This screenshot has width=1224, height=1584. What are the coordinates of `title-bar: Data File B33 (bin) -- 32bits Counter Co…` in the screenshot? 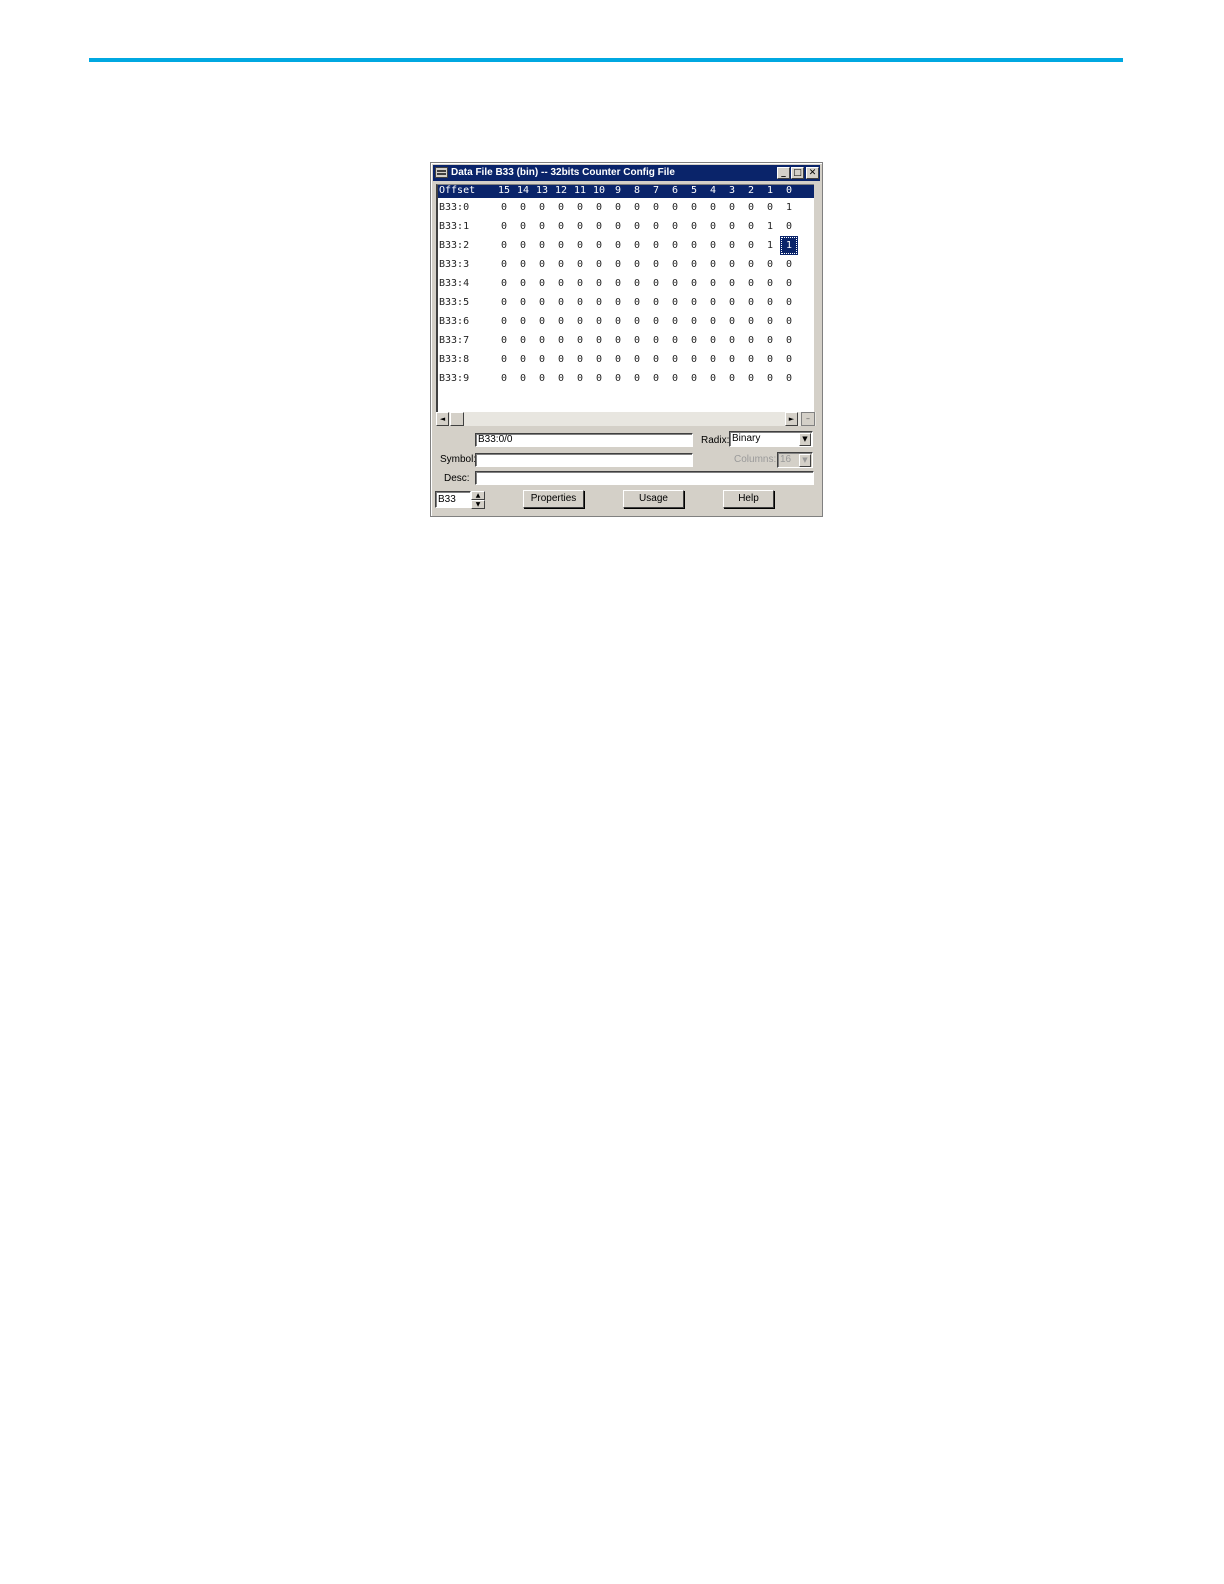 It's located at (626, 173).